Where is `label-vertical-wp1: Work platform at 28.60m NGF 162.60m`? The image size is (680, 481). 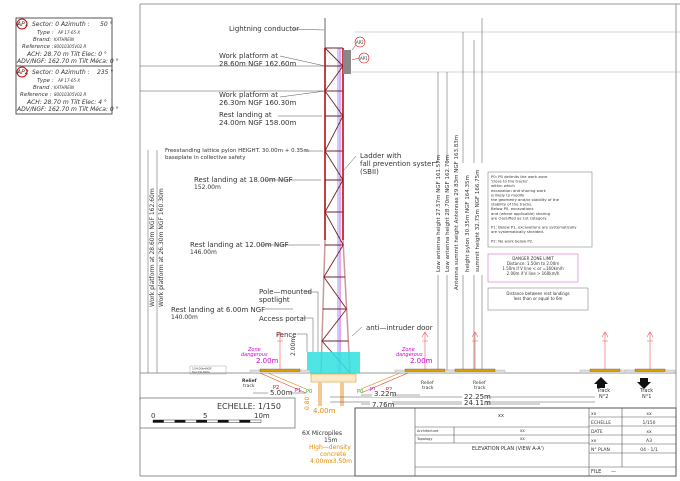 label-vertical-wp1: Work platform at 28.60m NGF 162.60m is located at coordinates (152, 247).